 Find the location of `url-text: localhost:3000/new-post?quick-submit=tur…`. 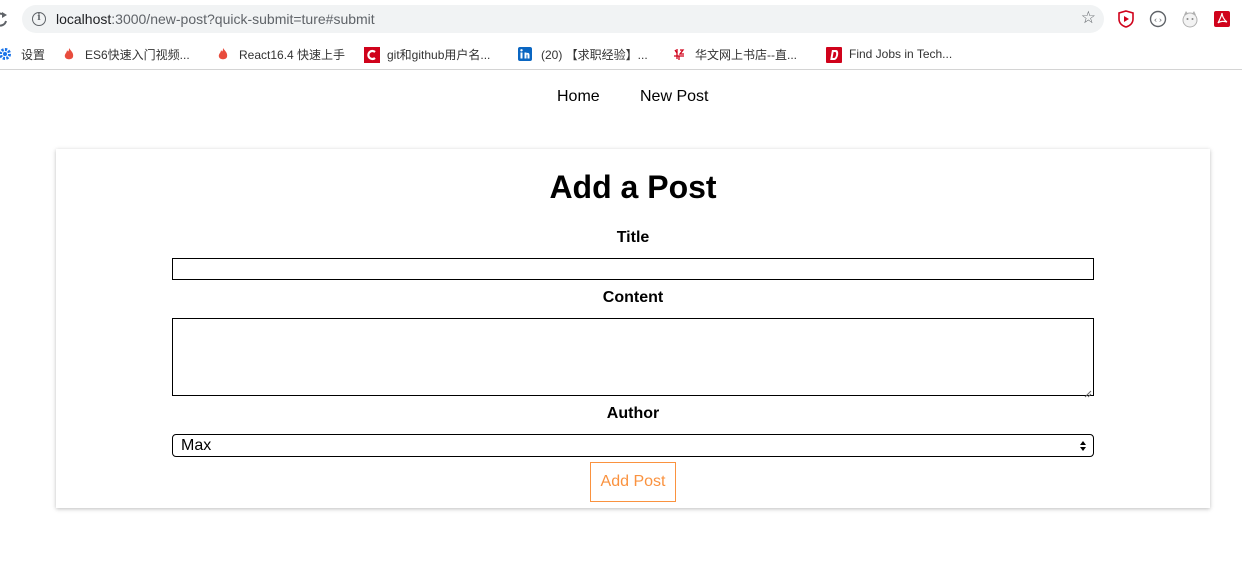

url-text: localhost:3000/new-post?quick-submit=tur… is located at coordinates (215, 19).